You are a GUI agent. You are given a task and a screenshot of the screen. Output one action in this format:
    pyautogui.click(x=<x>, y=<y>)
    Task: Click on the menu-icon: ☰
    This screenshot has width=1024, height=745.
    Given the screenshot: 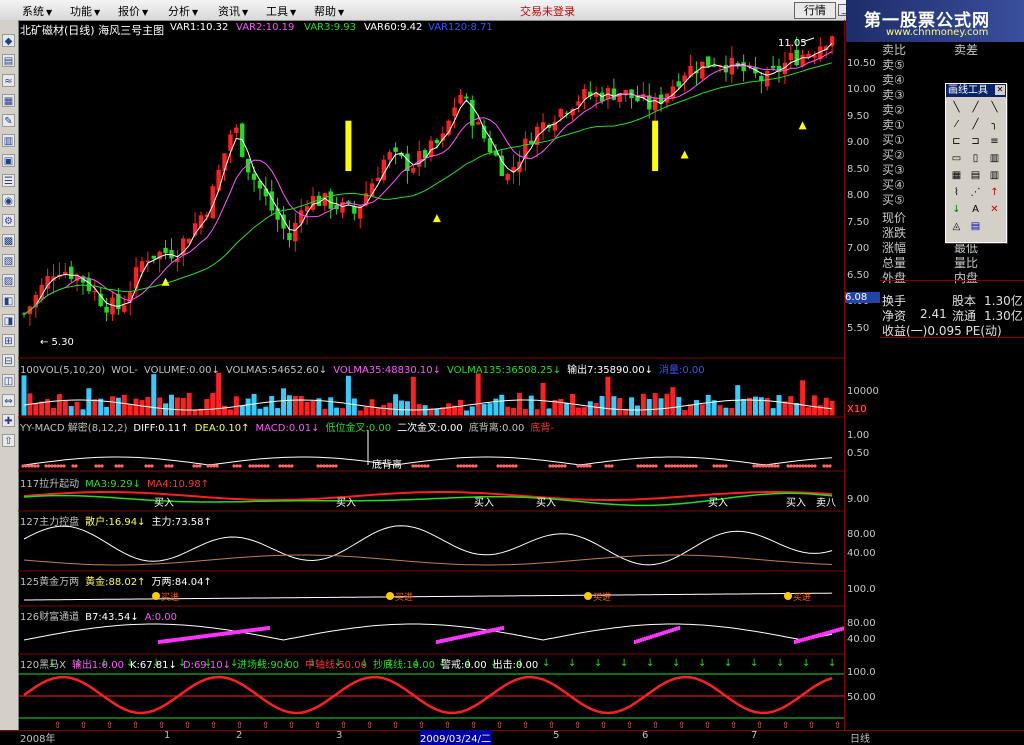 What is the action you would take?
    pyautogui.click(x=8, y=180)
    